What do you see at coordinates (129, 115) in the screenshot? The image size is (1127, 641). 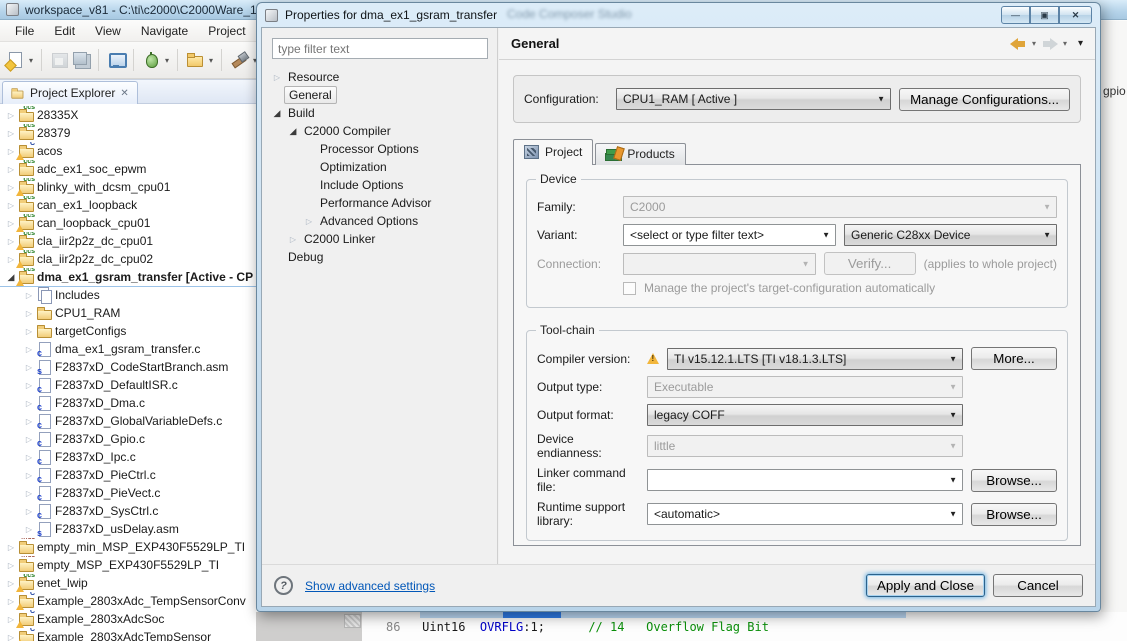 I see `tree-item: ▷ ccs 28335X` at bounding box center [129, 115].